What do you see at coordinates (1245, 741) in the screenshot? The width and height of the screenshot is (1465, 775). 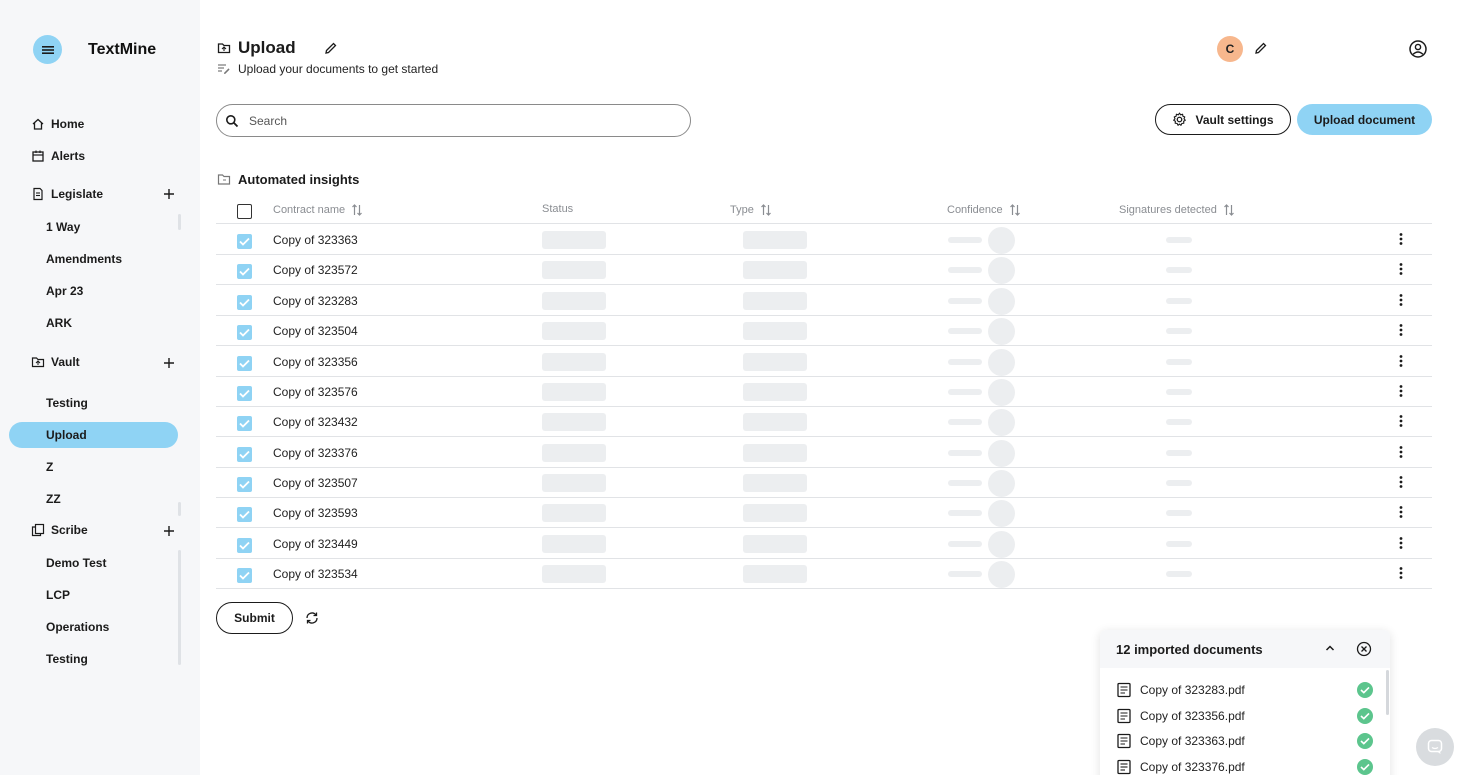 I see `imported-file: Copy of 323363.pdf` at bounding box center [1245, 741].